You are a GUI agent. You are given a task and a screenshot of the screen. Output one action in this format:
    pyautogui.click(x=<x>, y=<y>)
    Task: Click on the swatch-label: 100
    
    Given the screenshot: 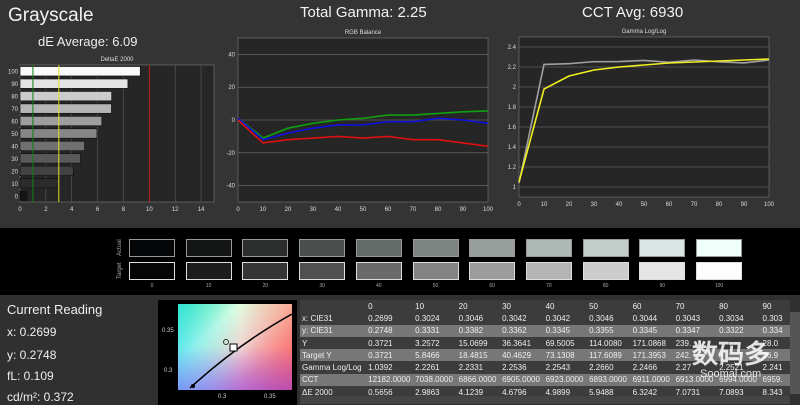 What is the action you would take?
    pyautogui.click(x=719, y=286)
    